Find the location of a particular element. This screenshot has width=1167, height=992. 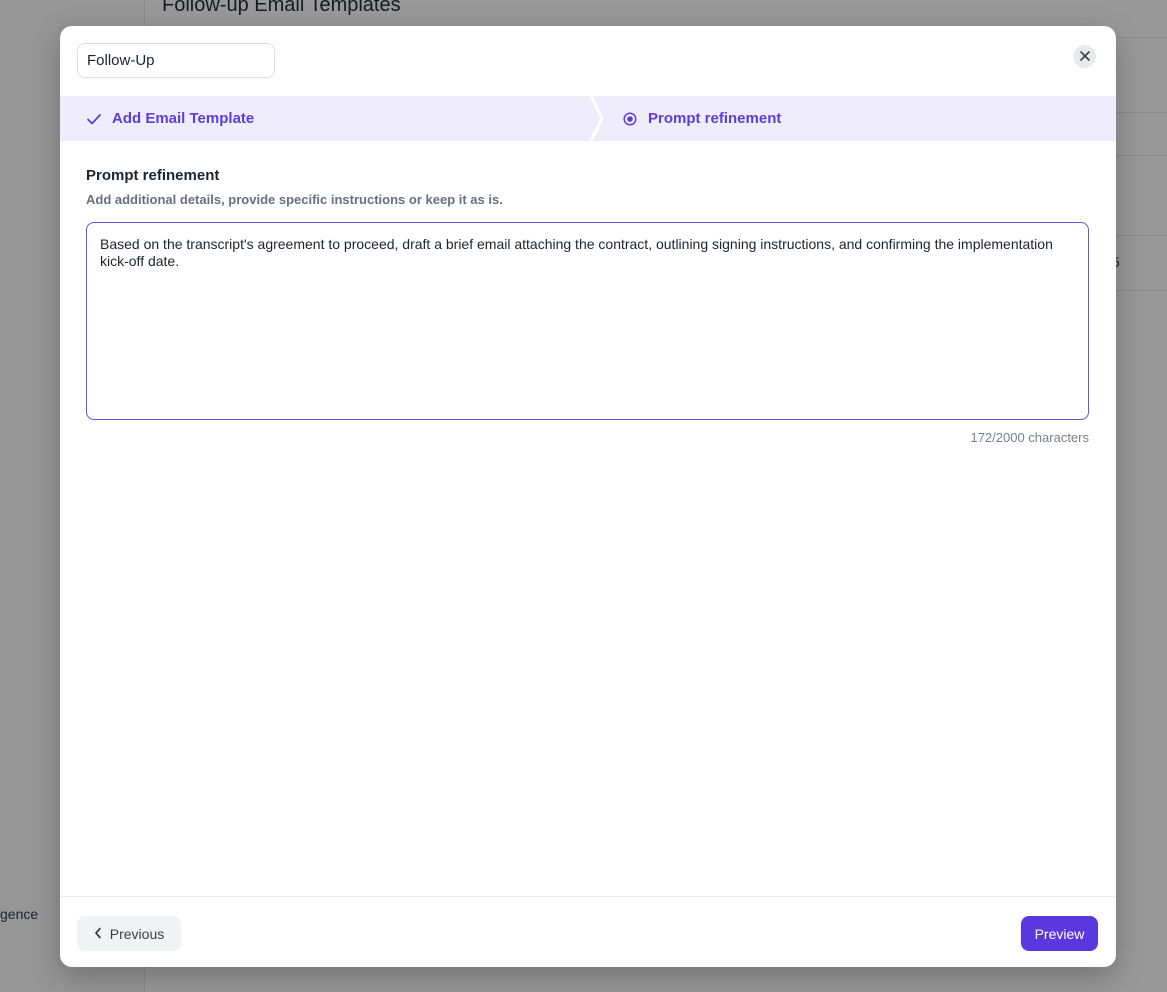

stepper: Add Email Template Prompt refinement is located at coordinates (588, 118).